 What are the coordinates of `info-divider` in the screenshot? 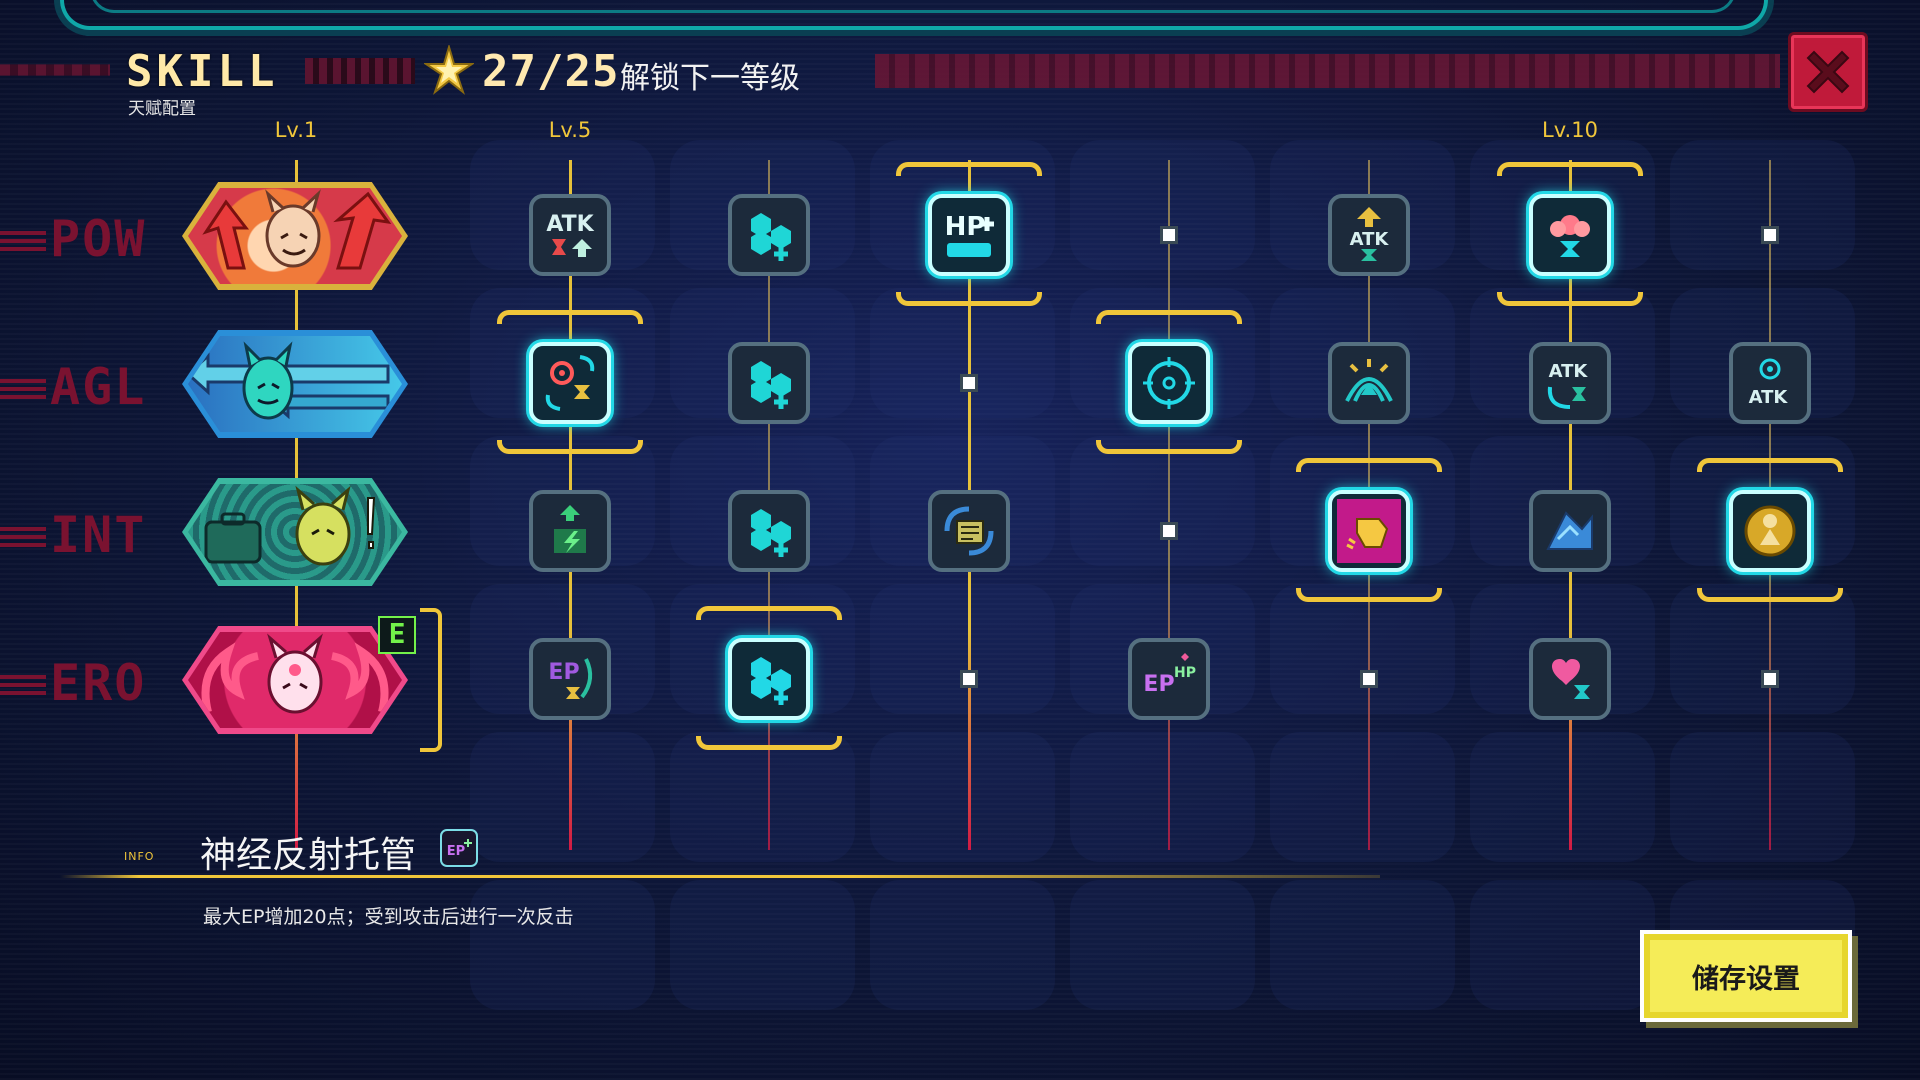 It's located at (720, 876).